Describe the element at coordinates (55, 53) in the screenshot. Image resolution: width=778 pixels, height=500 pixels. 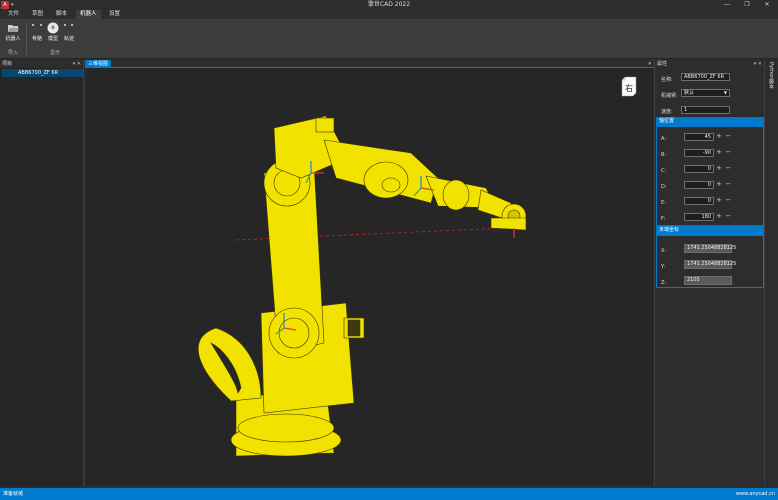
I see `group-label-display: 显示` at that location.